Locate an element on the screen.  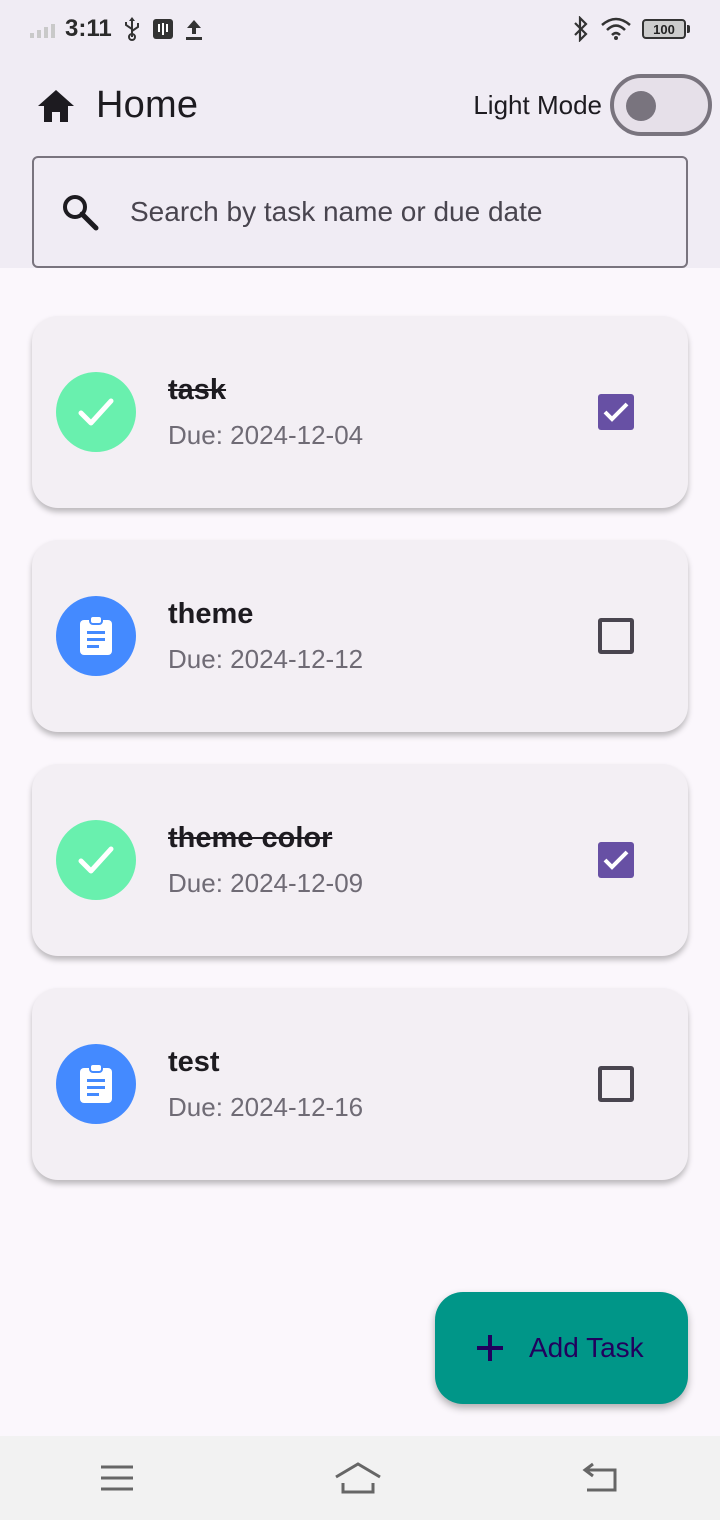
task-due-date: Due: 2024-12-04 is located at coordinates (266, 435).